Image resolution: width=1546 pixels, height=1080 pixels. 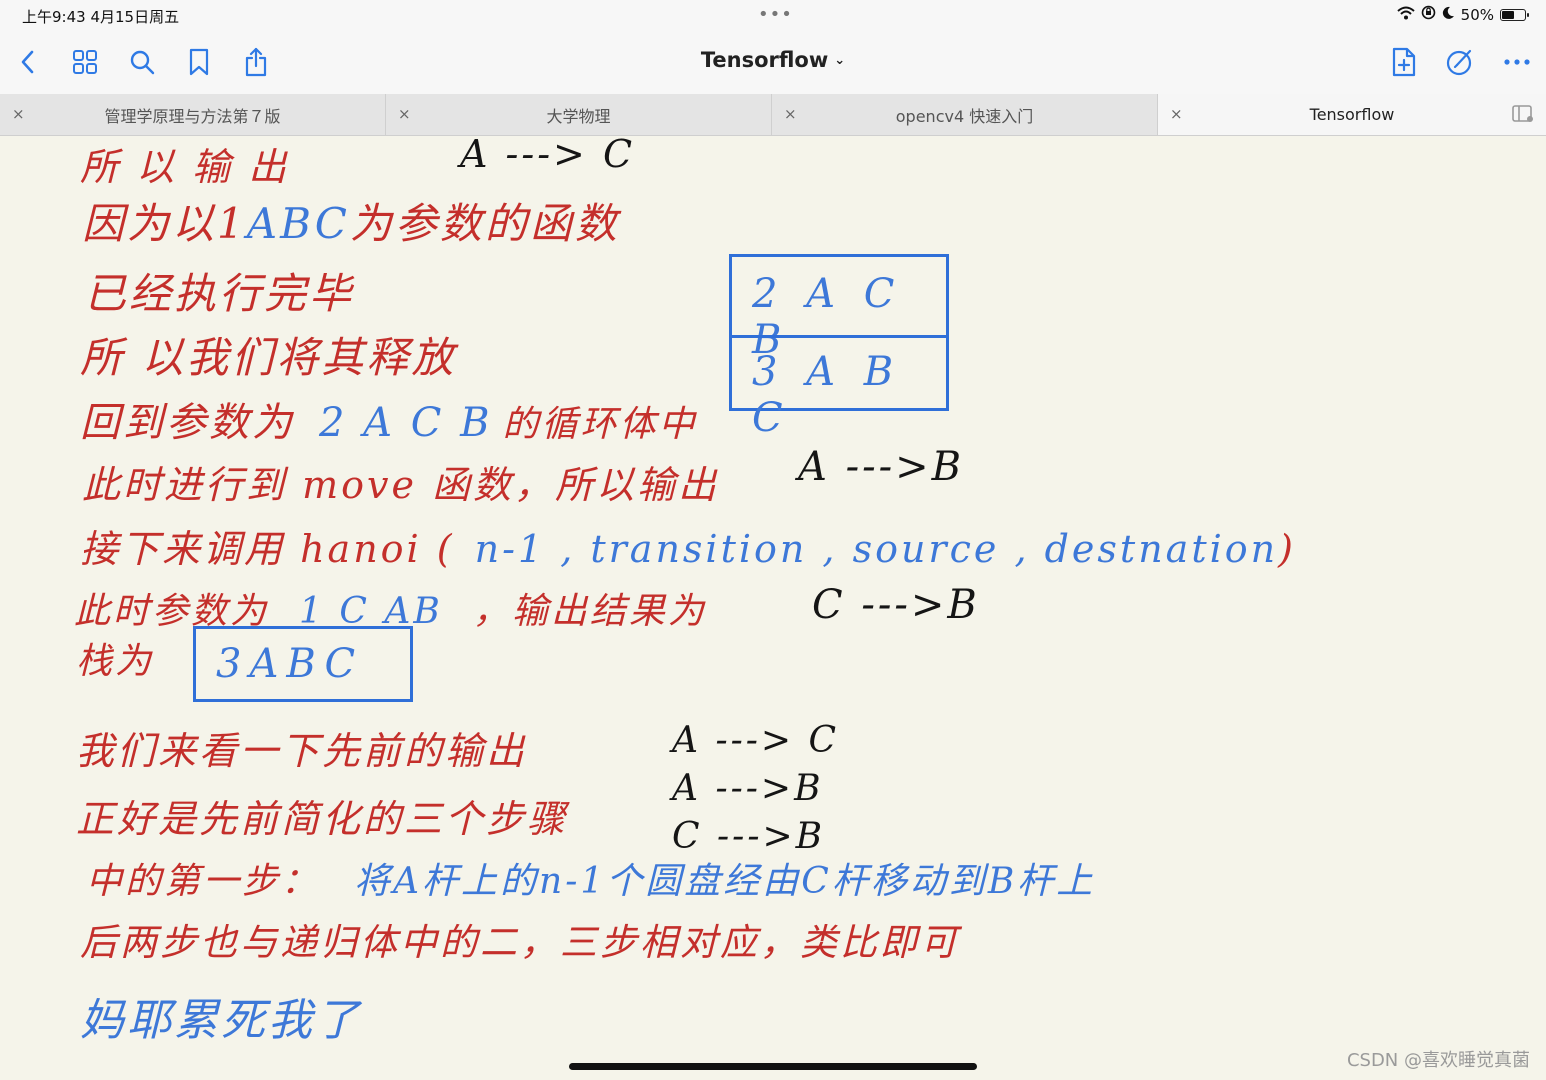 What do you see at coordinates (298, 223) in the screenshot?
I see `note-param: ABC` at bounding box center [298, 223].